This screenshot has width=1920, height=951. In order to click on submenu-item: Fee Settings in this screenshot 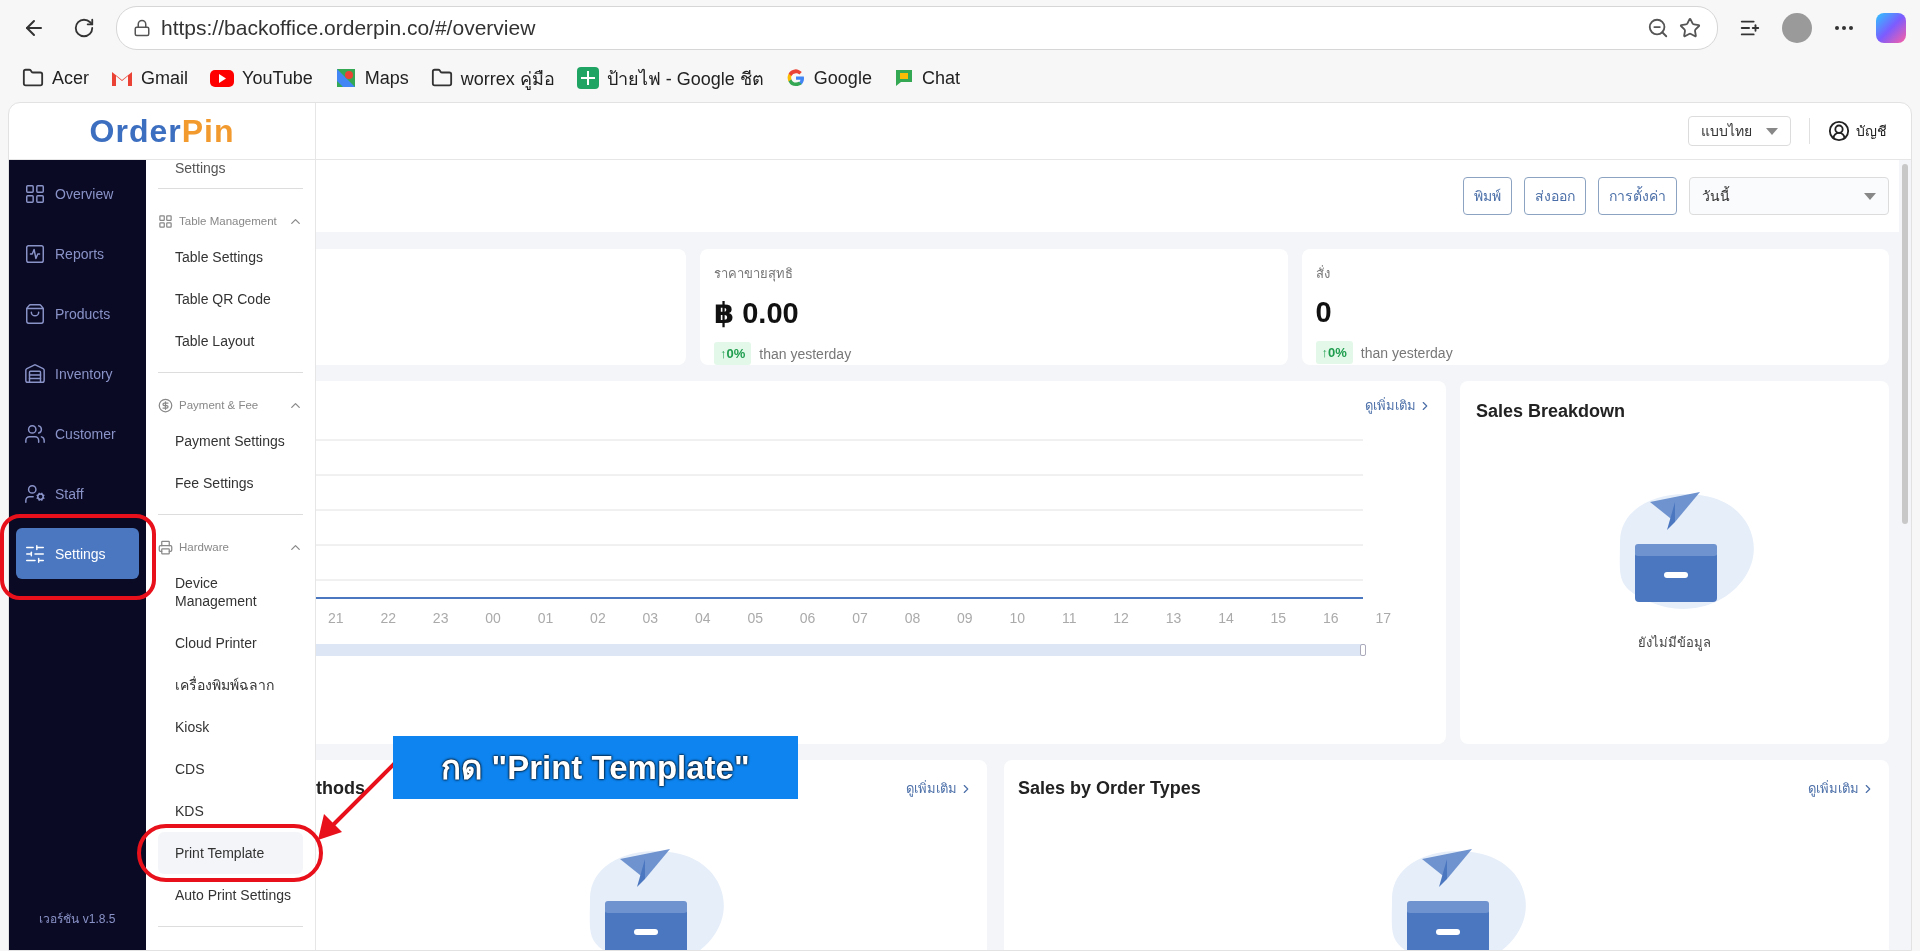, I will do `click(230, 483)`.